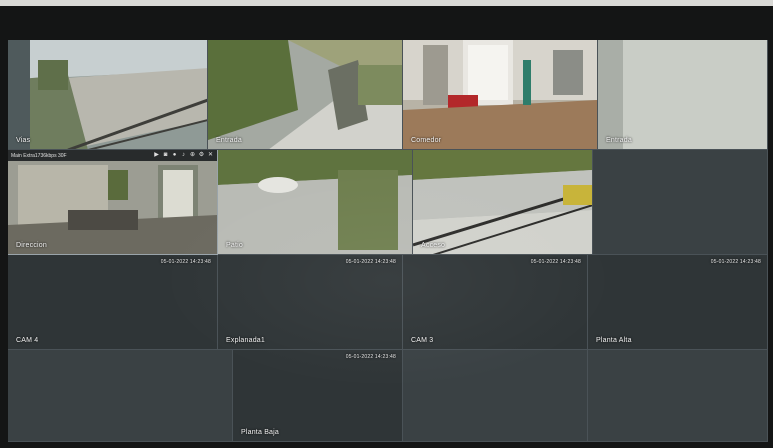  I want to click on camera-tile-3: Comedor, so click(500, 95).